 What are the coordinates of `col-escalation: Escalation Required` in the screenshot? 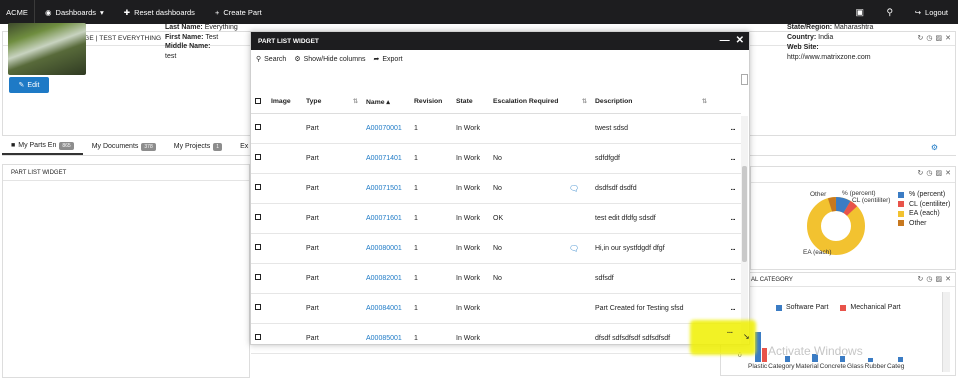 It's located at (527, 102).